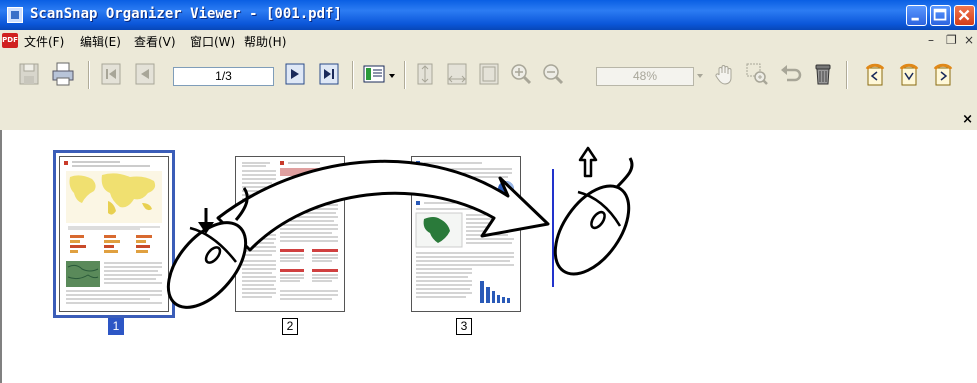  What do you see at coordinates (383, 205) in the screenshot?
I see `drag-arrow-icon` at bounding box center [383, 205].